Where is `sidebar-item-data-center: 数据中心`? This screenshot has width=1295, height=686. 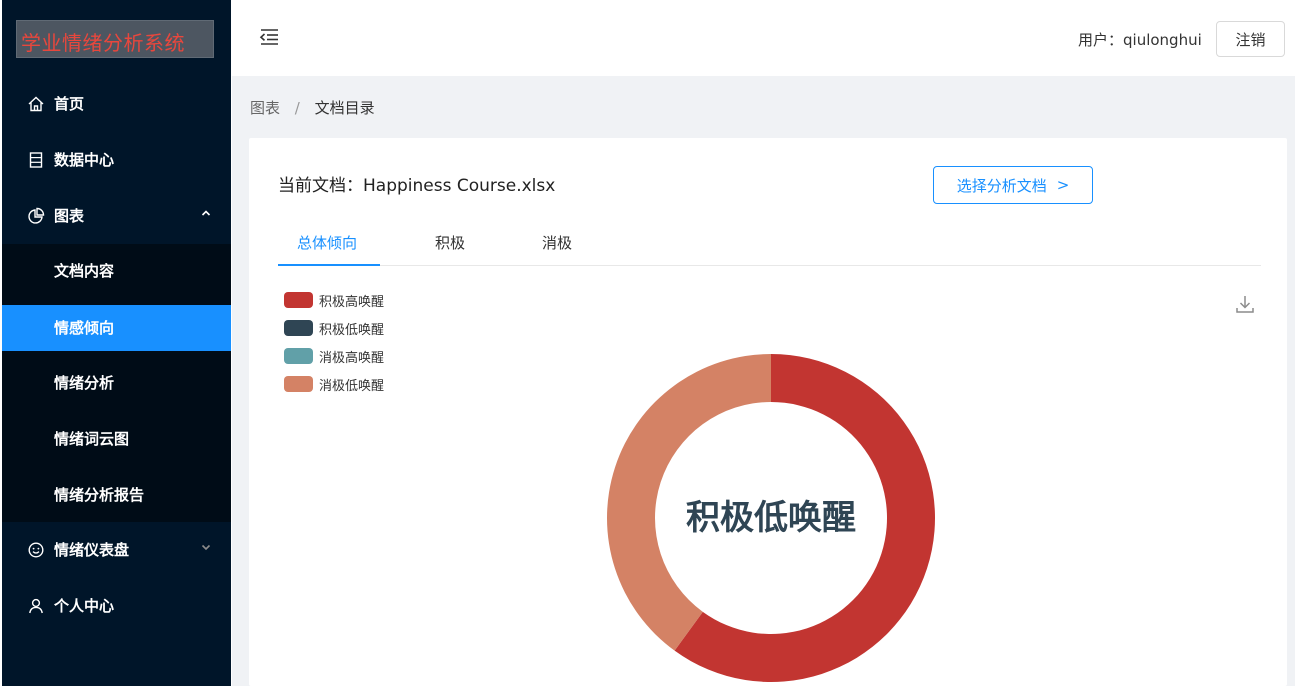 sidebar-item-data-center: 数据中心 is located at coordinates (116, 160).